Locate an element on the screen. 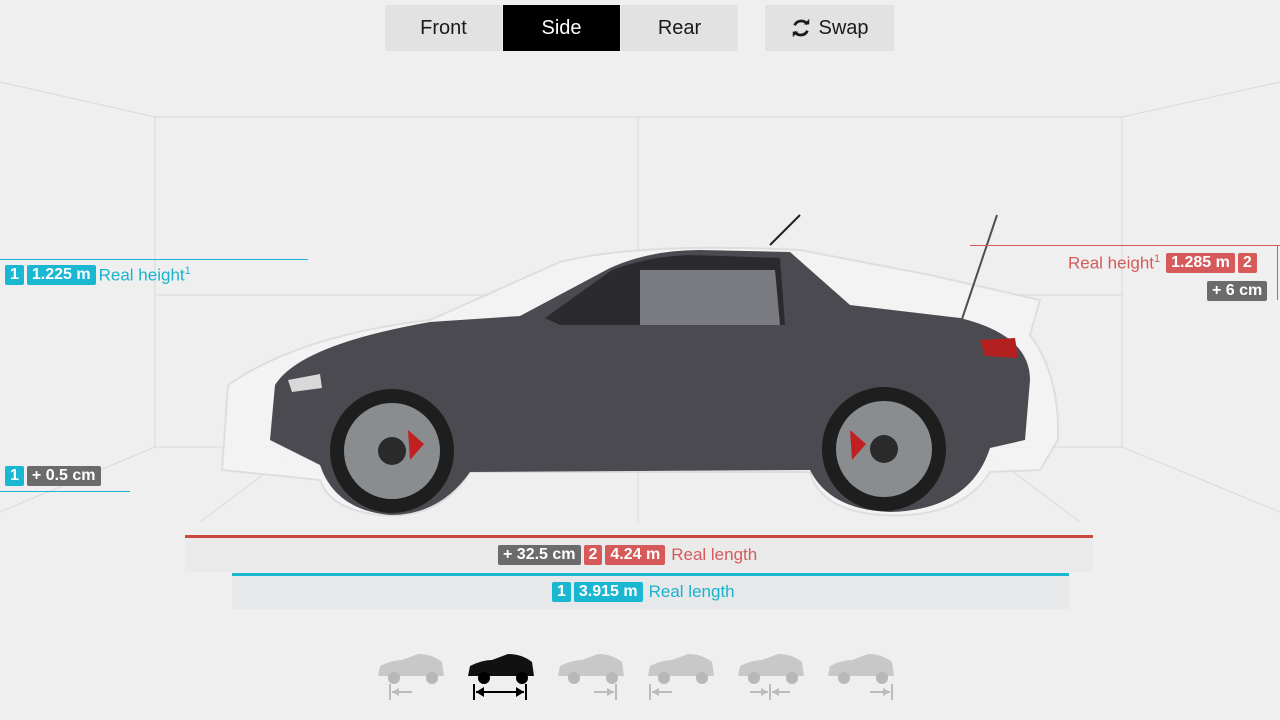  car-align-right-icon is located at coordinates (591, 677).